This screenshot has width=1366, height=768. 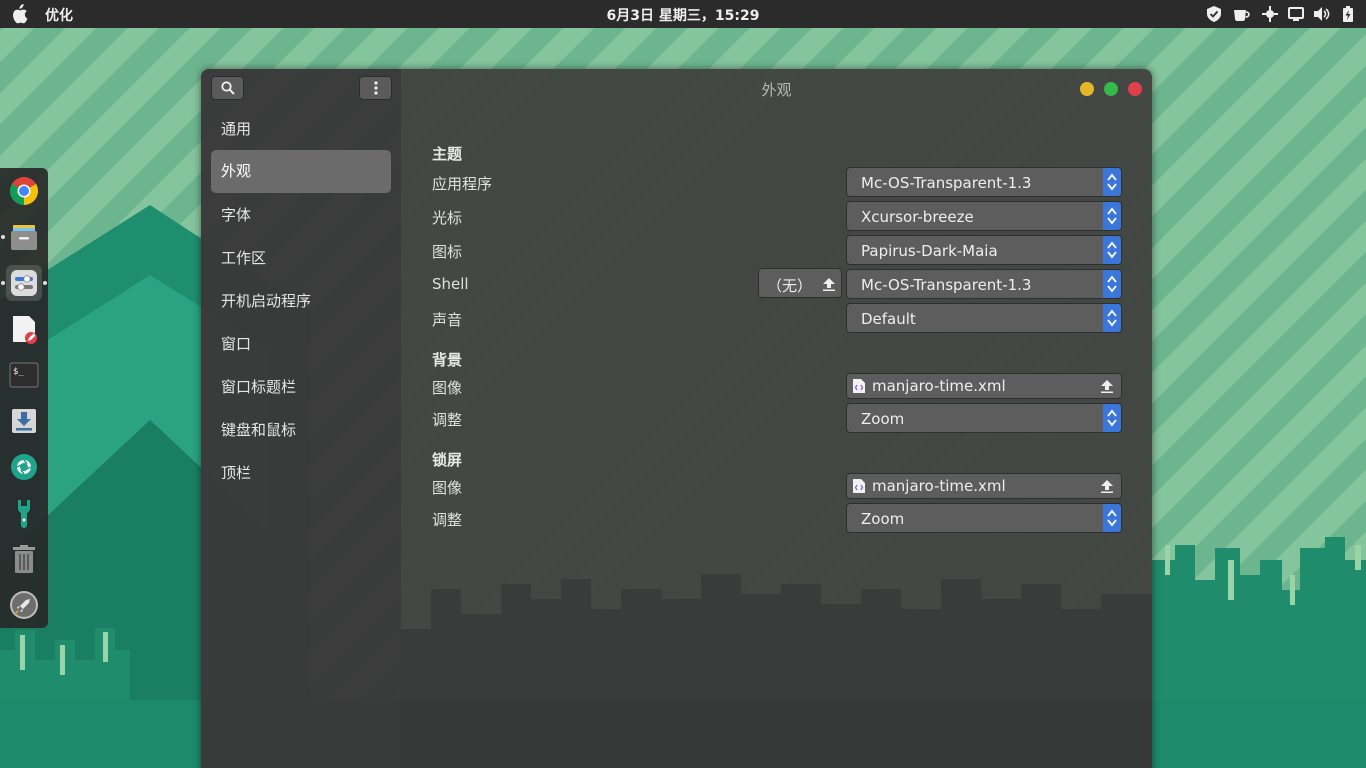 What do you see at coordinates (450, 284) in the screenshot?
I see `label-shell: Shell` at bounding box center [450, 284].